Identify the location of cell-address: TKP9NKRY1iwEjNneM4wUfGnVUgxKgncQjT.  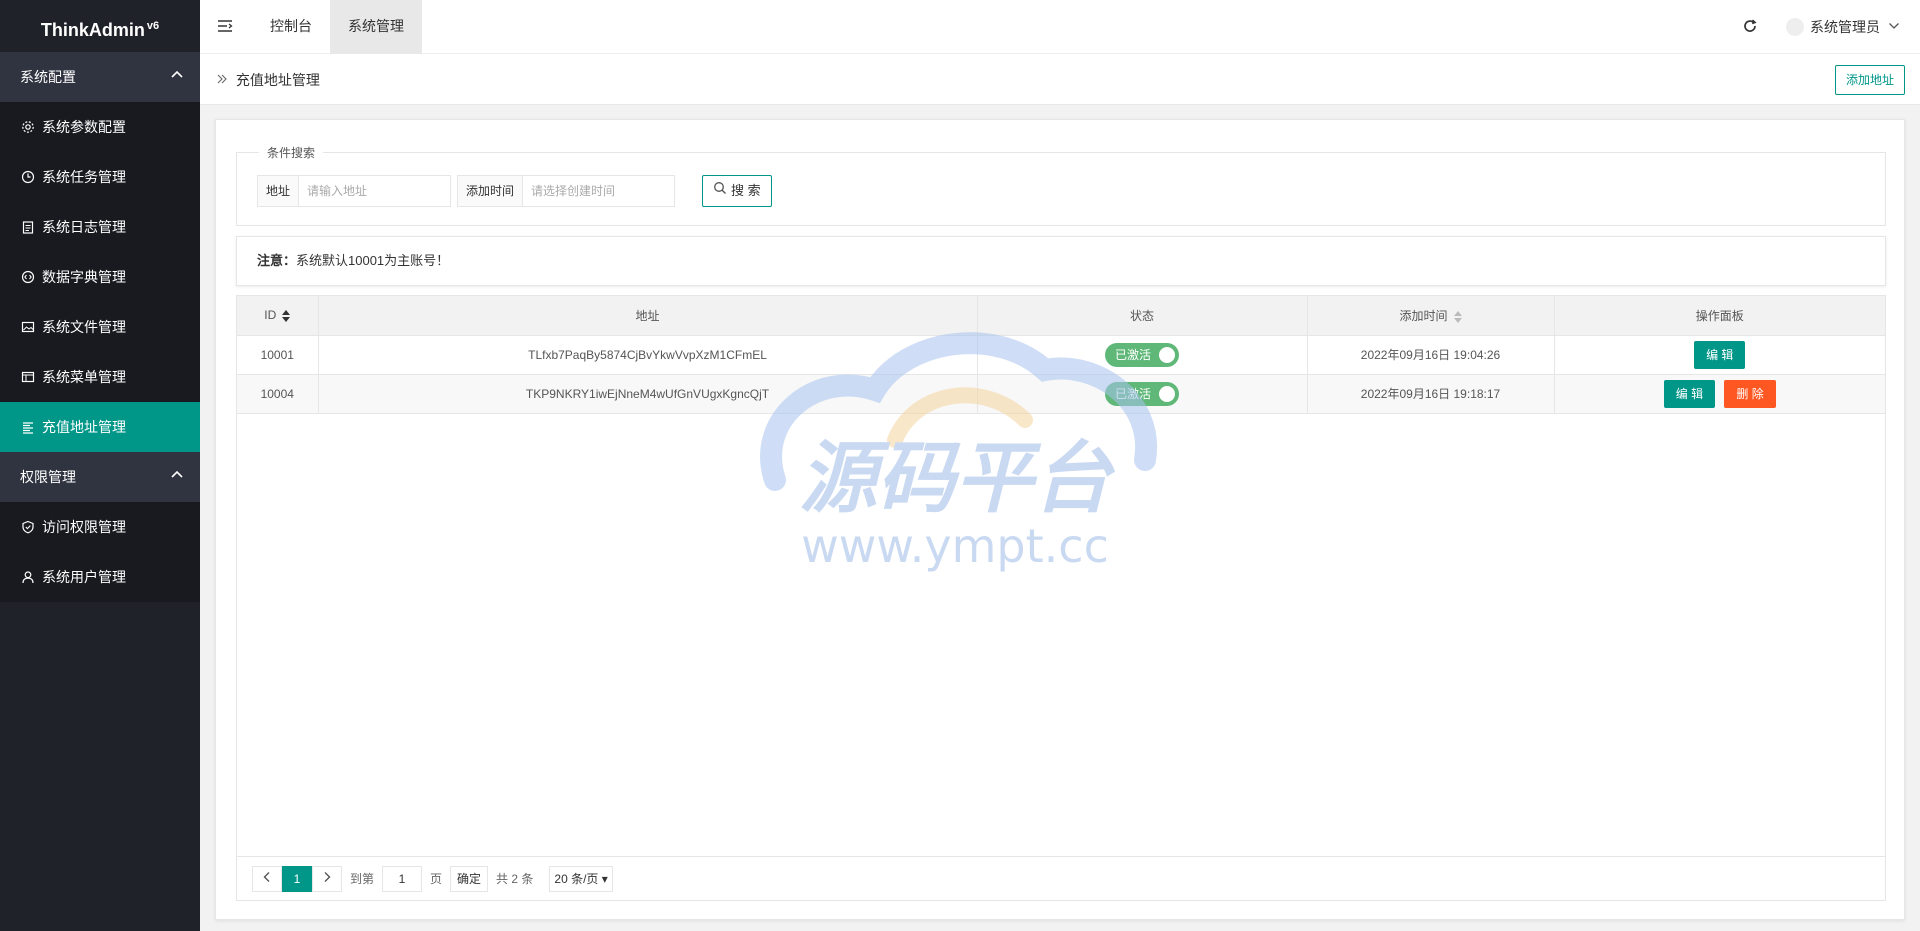
(648, 394).